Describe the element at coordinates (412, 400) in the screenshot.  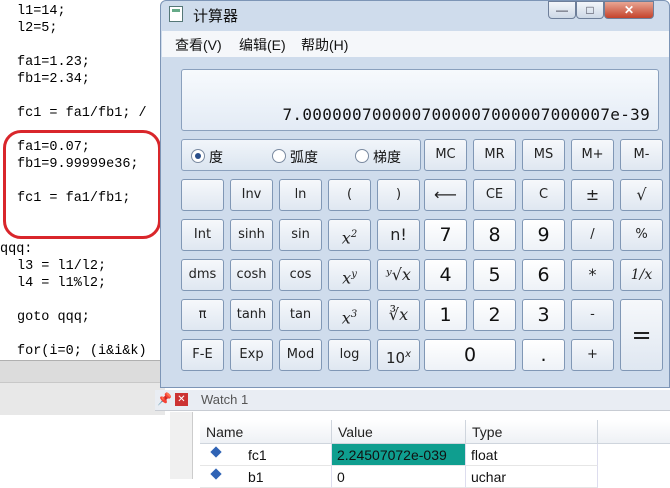
I see `watch-panel-header: 📌 ✕ Watch 1` at that location.